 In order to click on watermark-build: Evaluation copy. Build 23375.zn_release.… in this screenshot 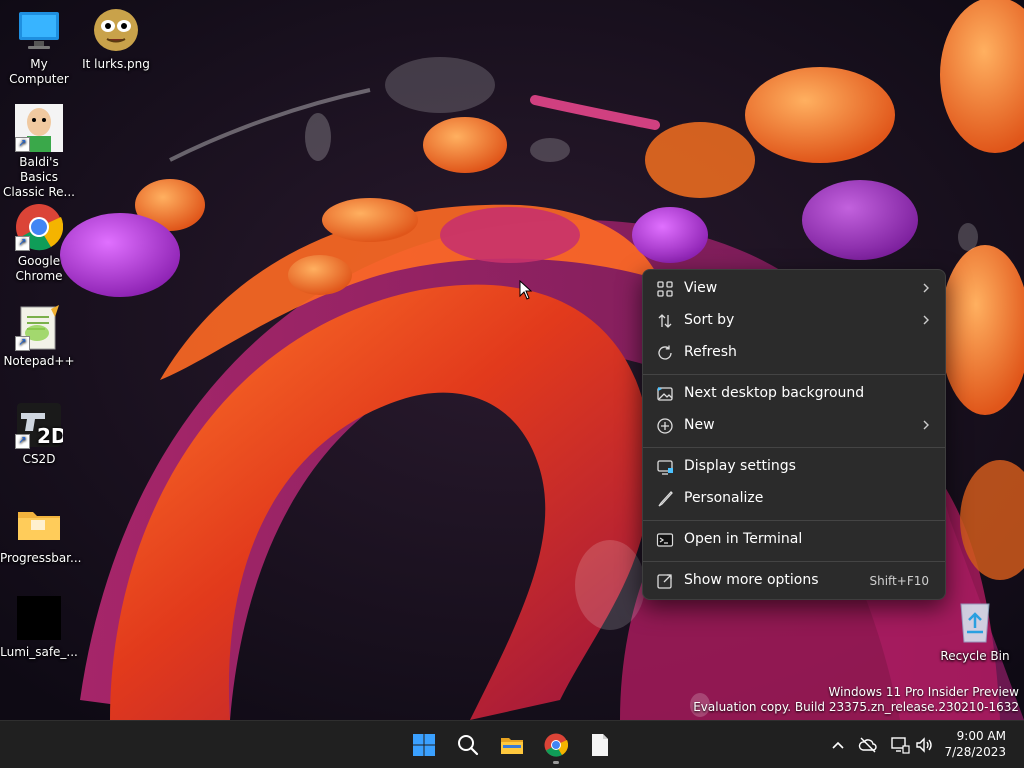, I will do `click(856, 707)`.